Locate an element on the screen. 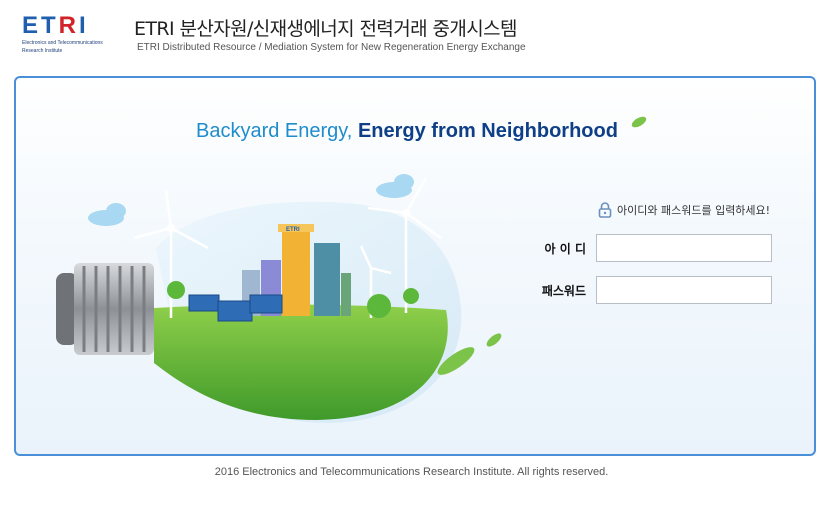 This screenshot has height=510, width=823. system-title: ETRI 분산자원/신재생에너지 전력거래 중개시스템 is located at coordinates (325, 29).